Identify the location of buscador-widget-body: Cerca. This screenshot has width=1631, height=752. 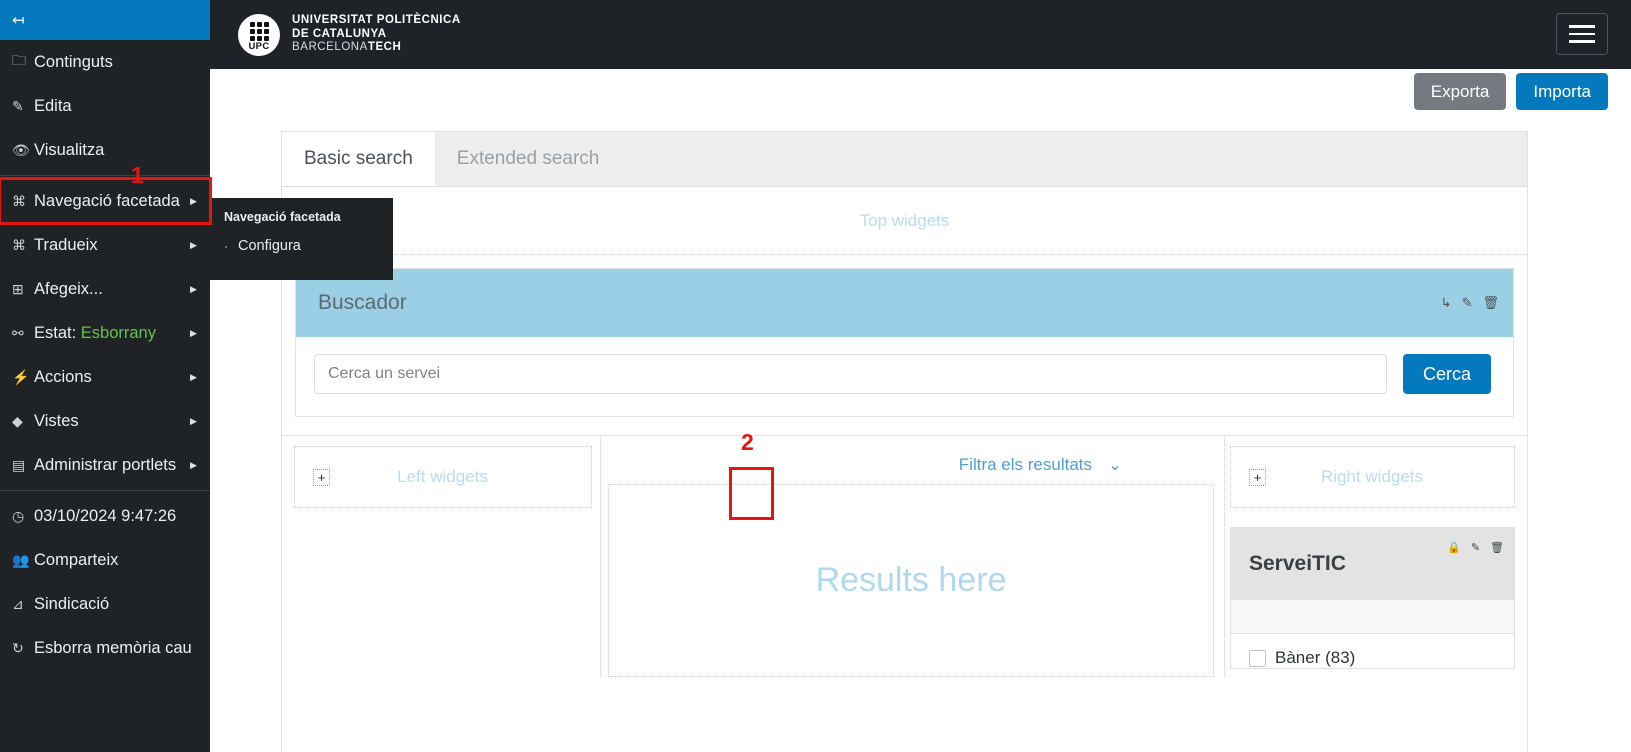
(904, 376).